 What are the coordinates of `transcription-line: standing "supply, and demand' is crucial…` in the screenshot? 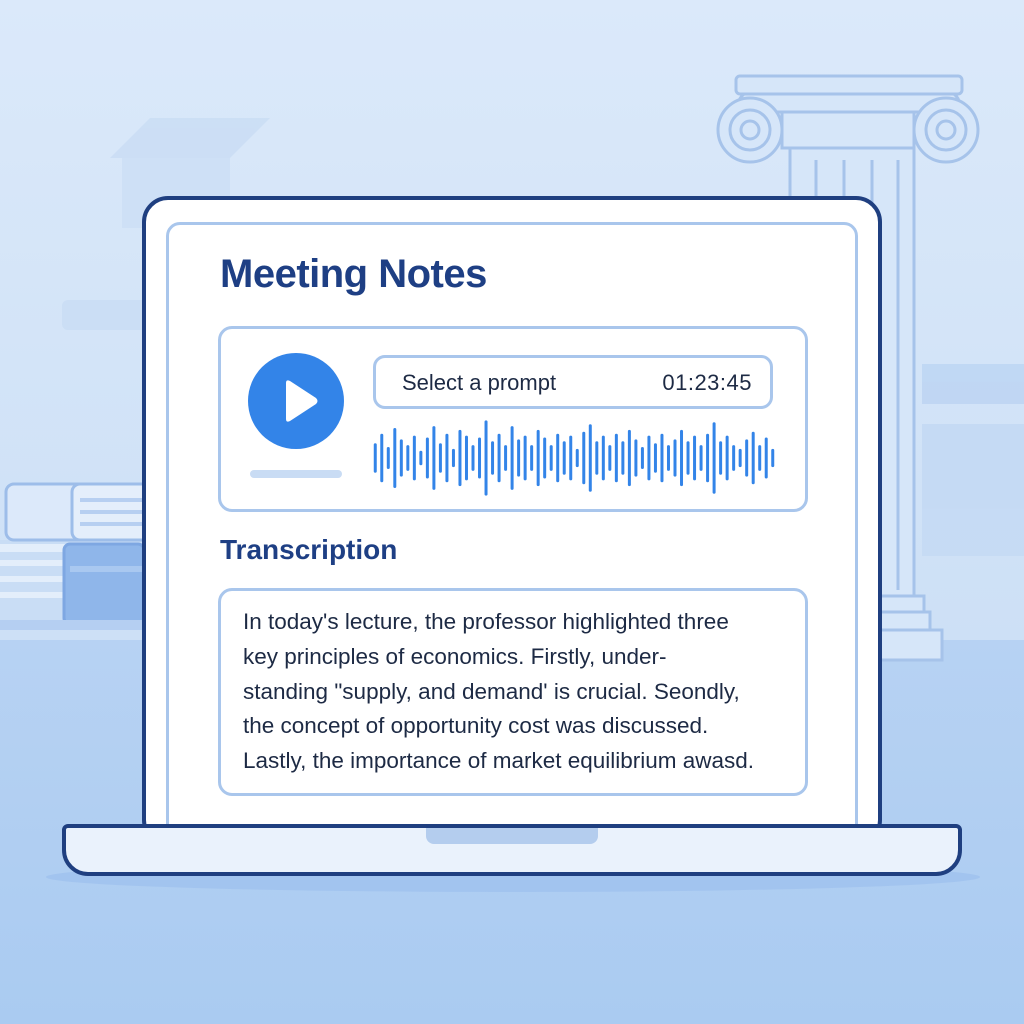 It's located at (491, 691).